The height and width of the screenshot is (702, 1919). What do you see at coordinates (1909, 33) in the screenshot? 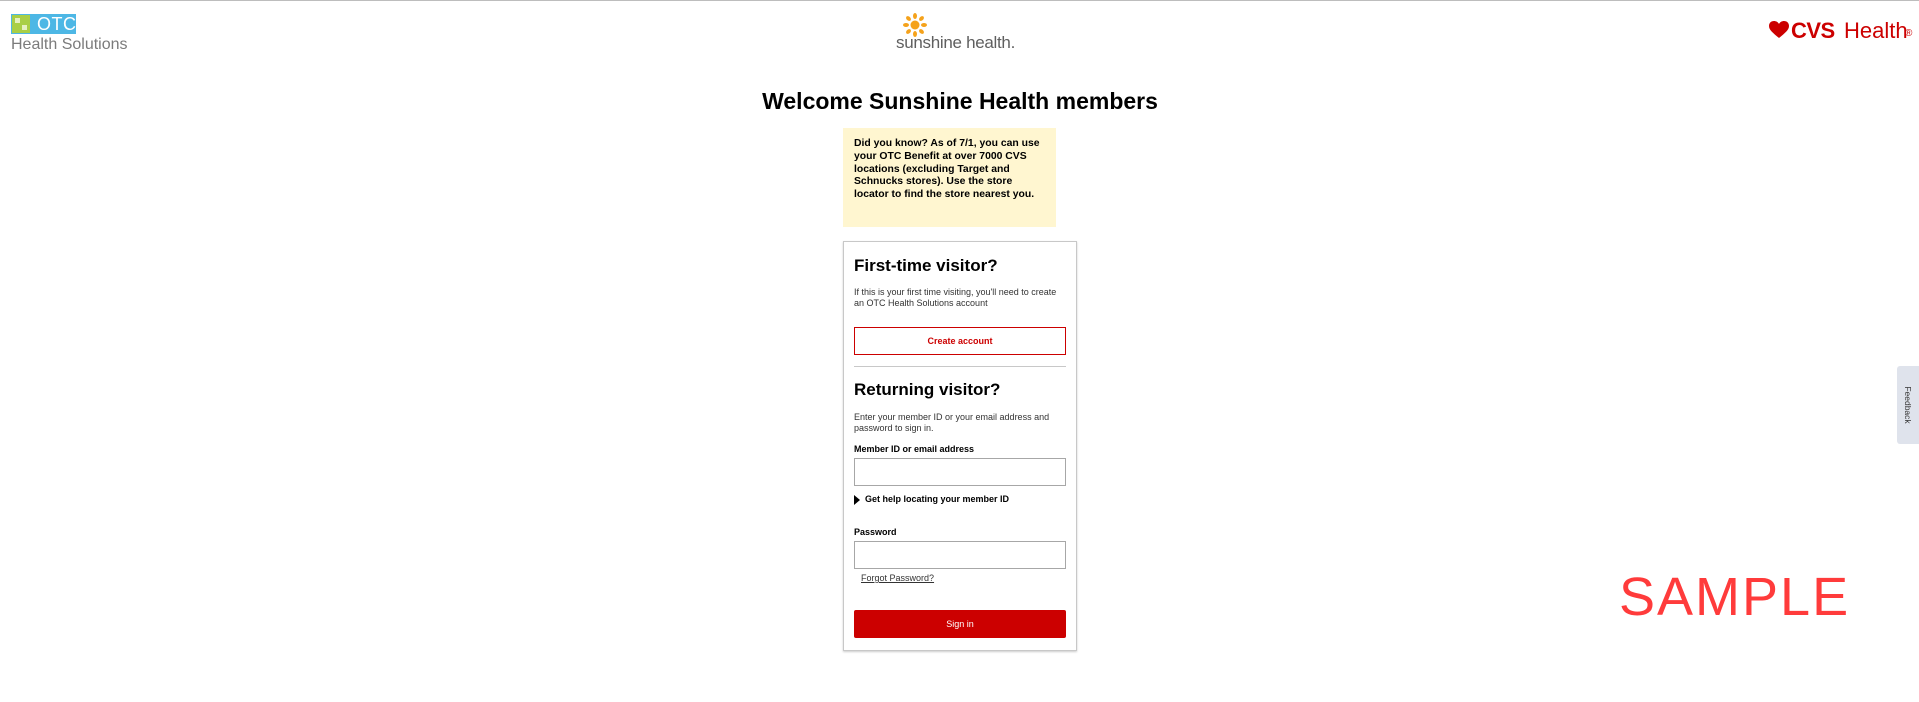
I see `registered-mark: ®` at bounding box center [1909, 33].